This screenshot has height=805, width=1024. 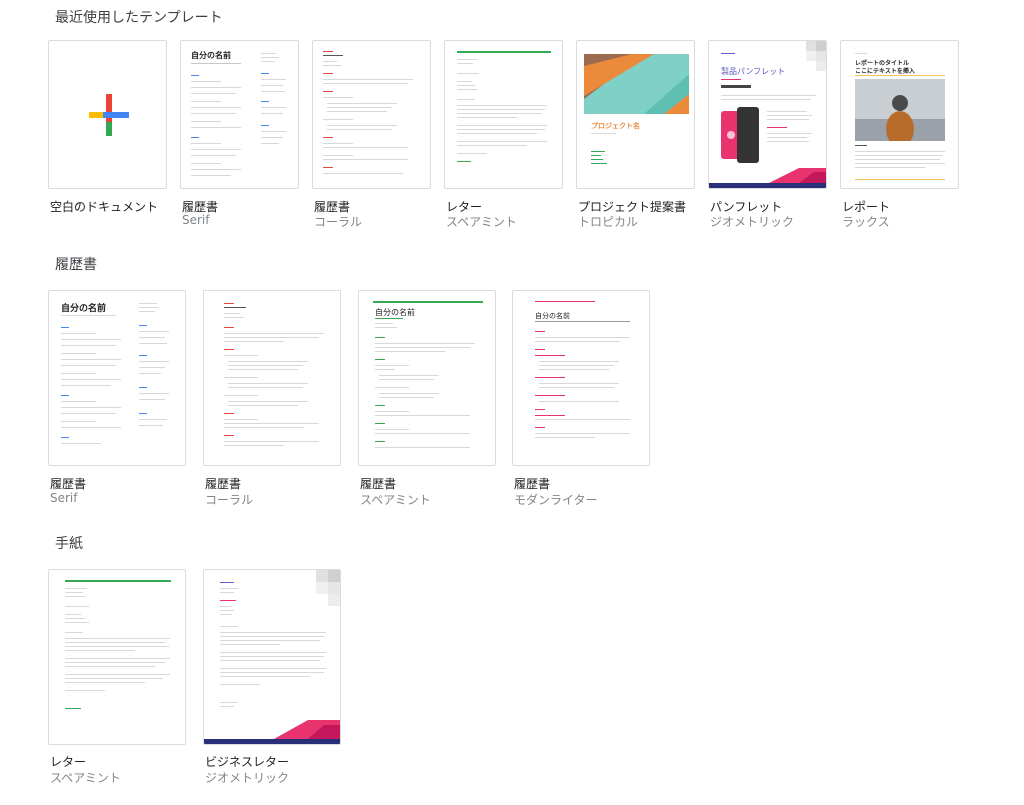 I want to click on template-letter-spearmint-recent: レター スペアミント, so click(x=504, y=135).